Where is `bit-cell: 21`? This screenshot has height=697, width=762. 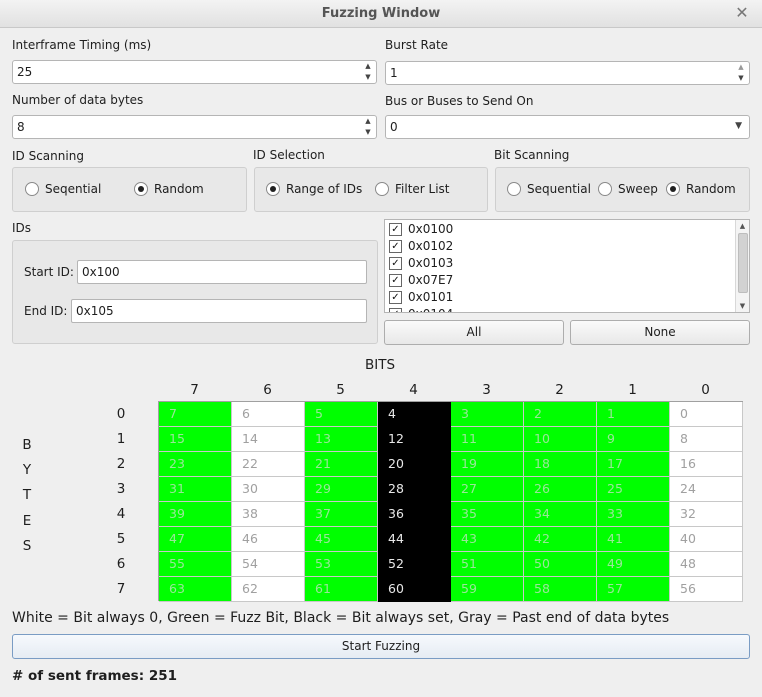 bit-cell: 21 is located at coordinates (341, 464).